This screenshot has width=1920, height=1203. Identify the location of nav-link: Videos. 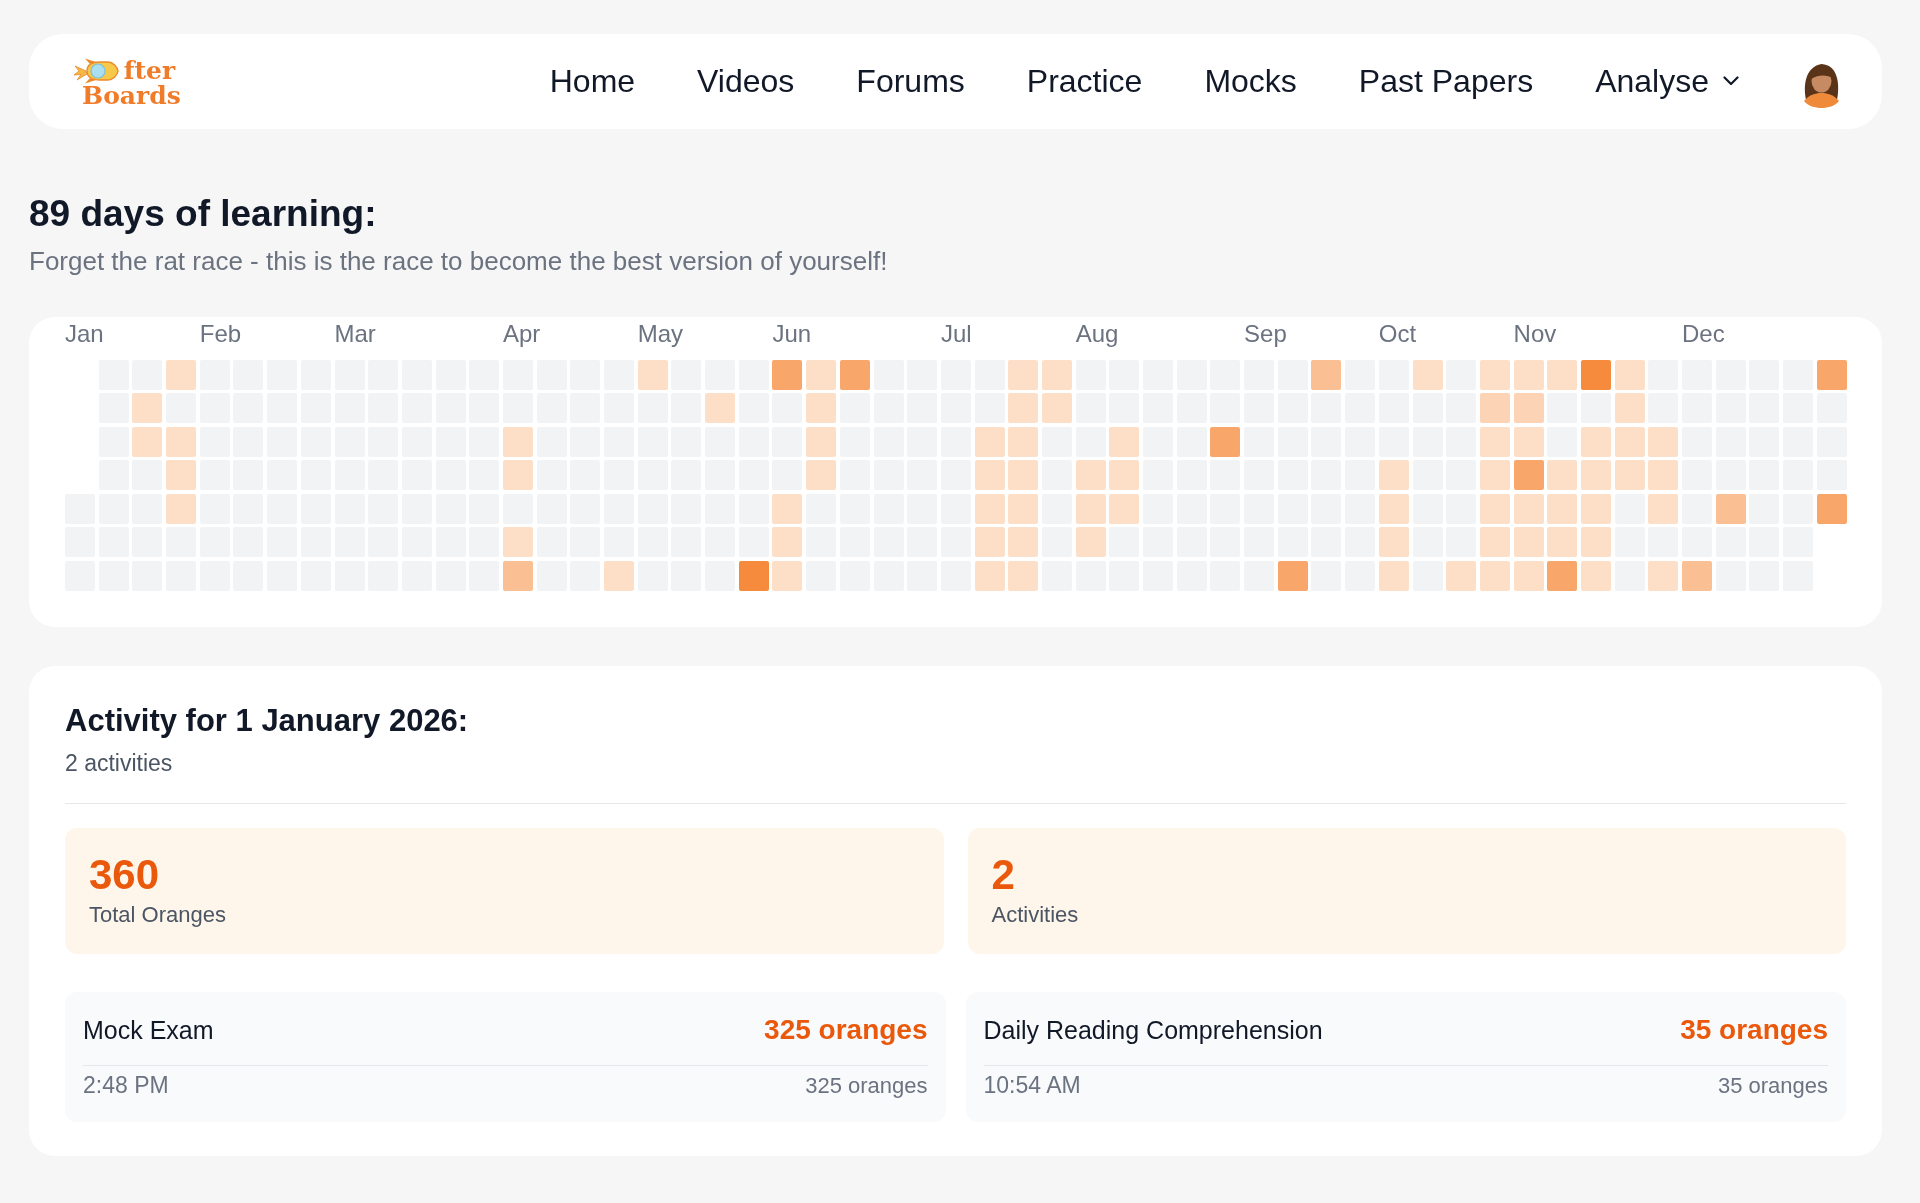
(746, 81).